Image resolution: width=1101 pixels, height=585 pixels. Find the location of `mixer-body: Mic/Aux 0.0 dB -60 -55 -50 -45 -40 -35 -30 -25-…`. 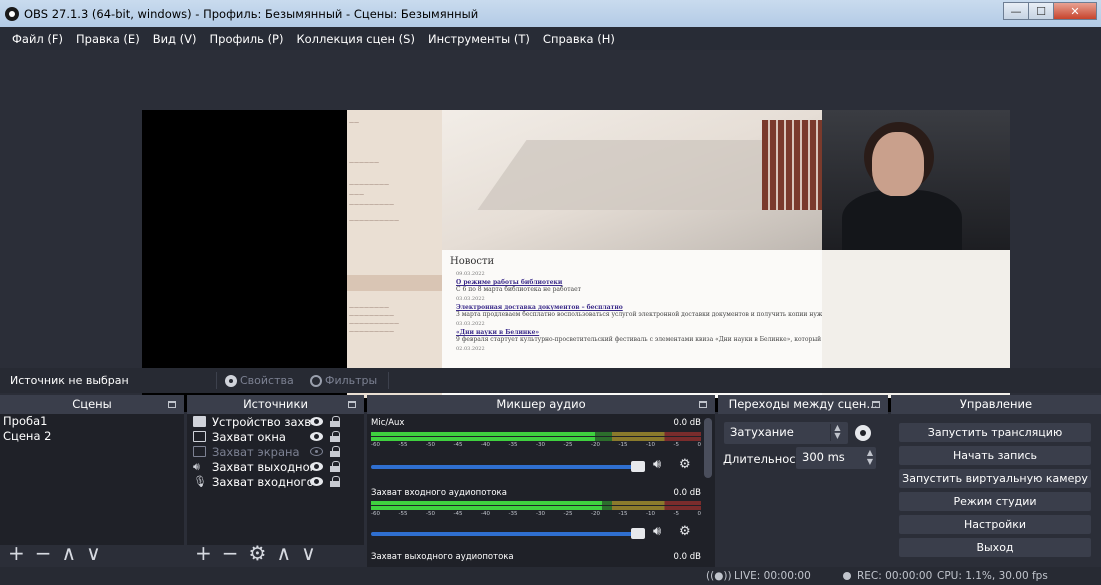

mixer-body: Mic/Aux 0.0 dB -60 -55 -50 -45 -40 -35 -30 -25-… is located at coordinates (541, 490).